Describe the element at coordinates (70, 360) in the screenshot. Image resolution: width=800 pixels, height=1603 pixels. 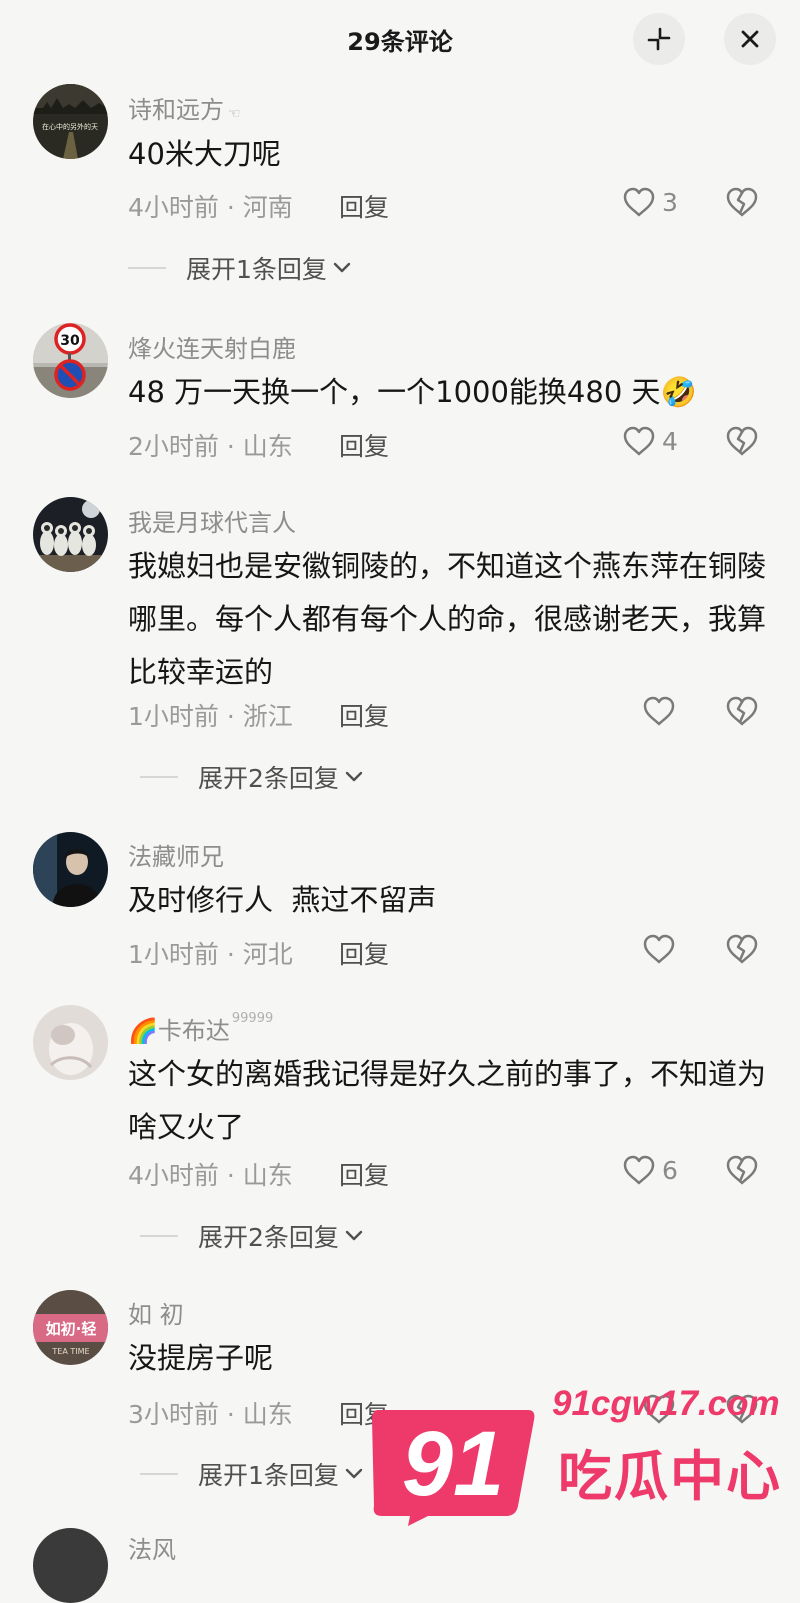
I see `avatar: 30` at that location.